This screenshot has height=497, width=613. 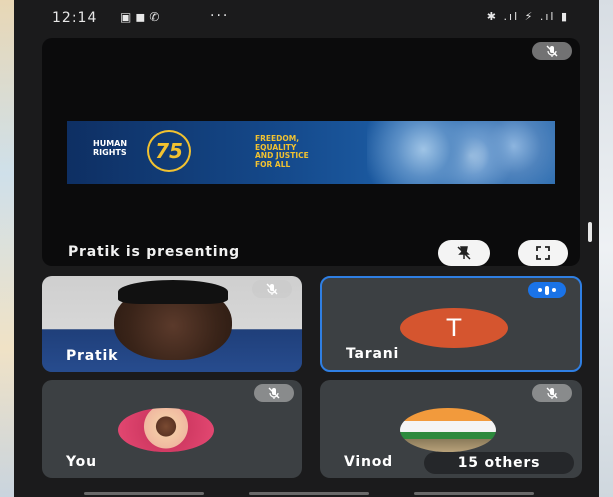 I want to click on others-count-button: 15 others, so click(x=499, y=463).